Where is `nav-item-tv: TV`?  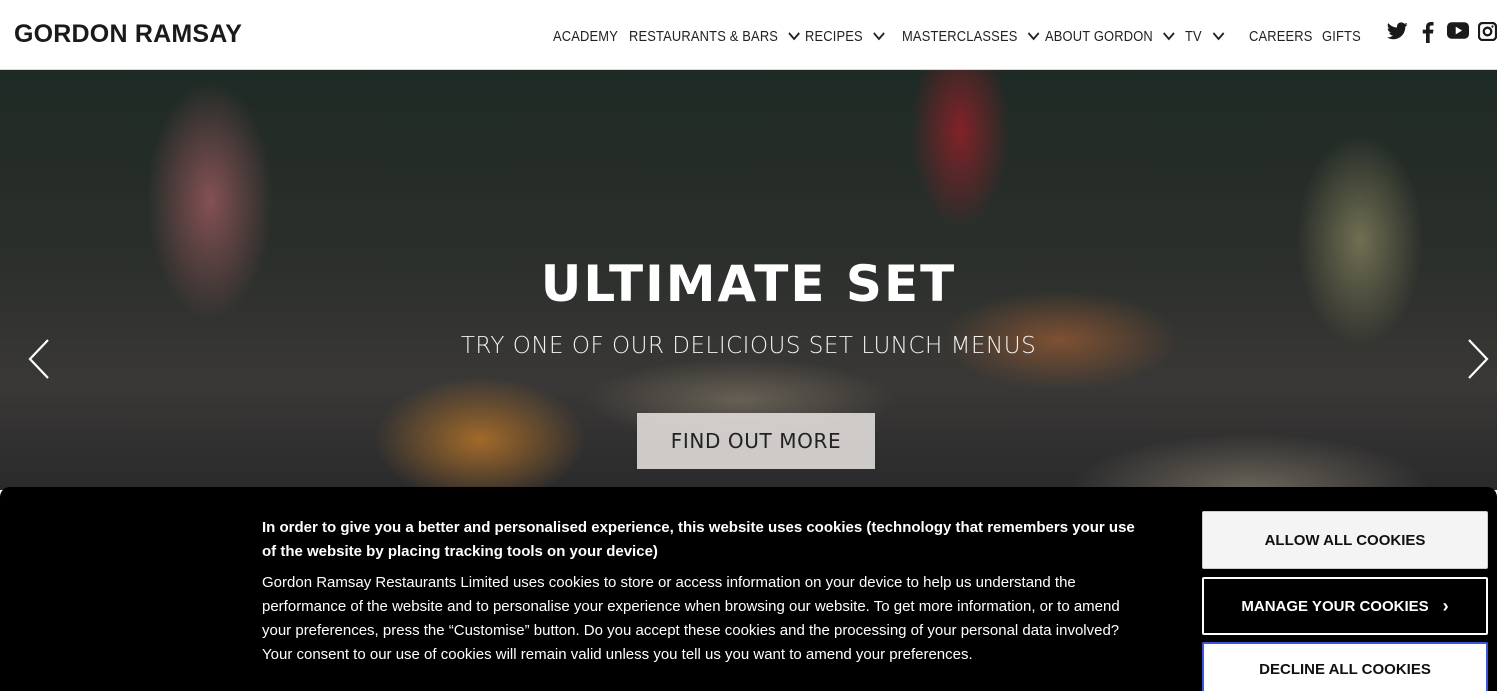 nav-item-tv: TV is located at coordinates (1204, 36).